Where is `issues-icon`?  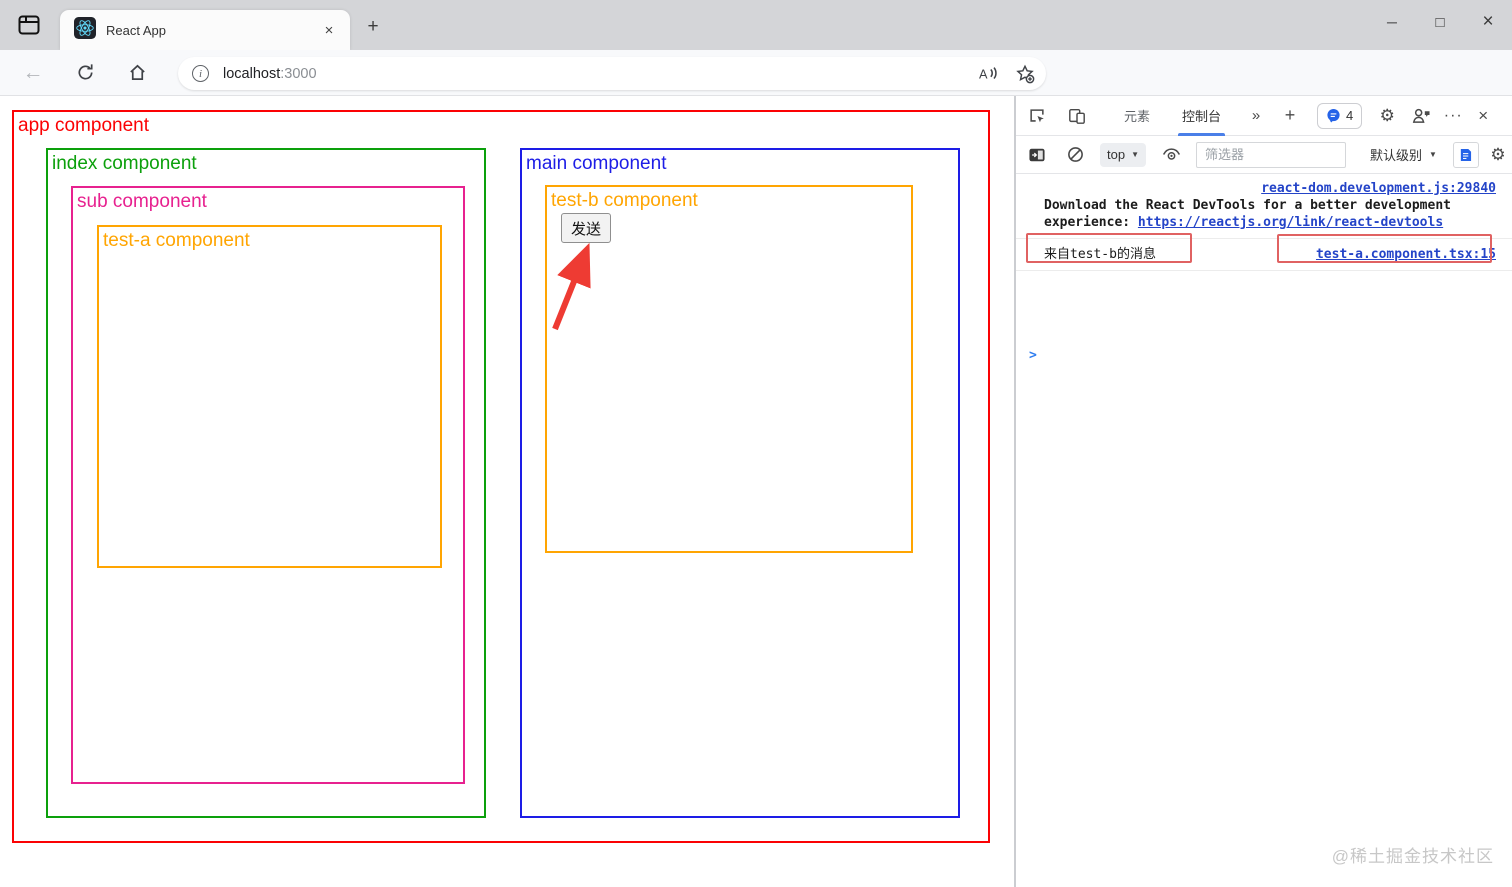 issues-icon is located at coordinates (1466, 154).